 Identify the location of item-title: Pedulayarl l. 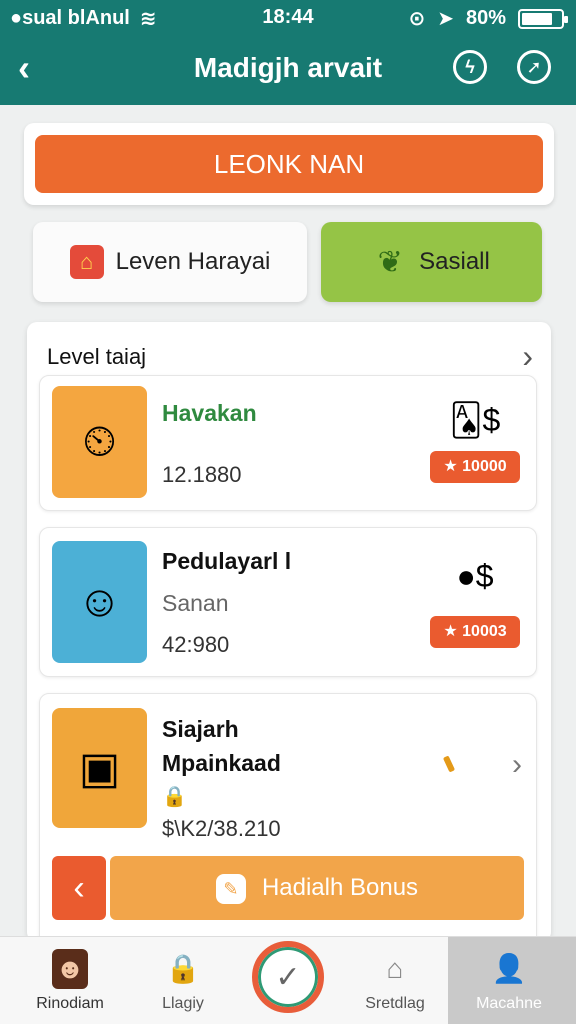
(227, 561).